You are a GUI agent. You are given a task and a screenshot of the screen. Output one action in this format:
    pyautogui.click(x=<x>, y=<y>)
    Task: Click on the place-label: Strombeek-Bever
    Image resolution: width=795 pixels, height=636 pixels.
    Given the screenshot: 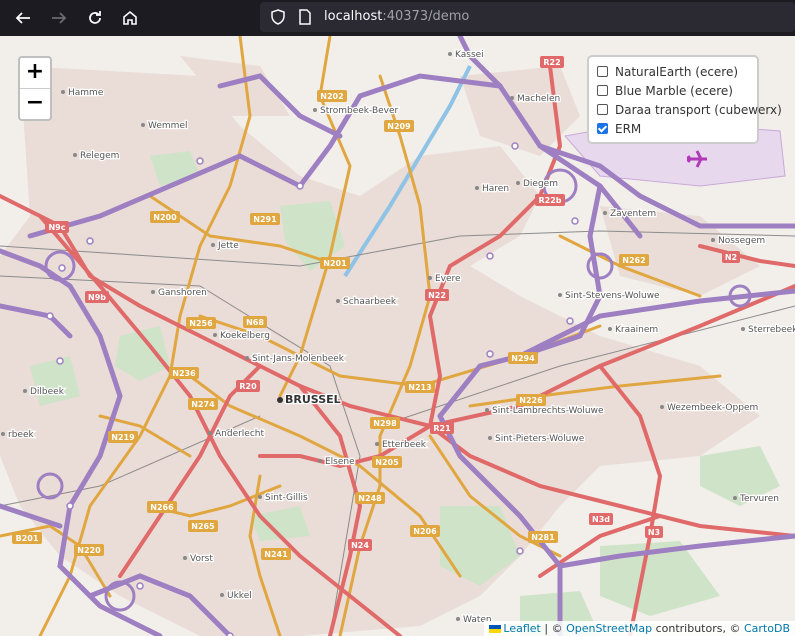 What is the action you would take?
    pyautogui.click(x=359, y=111)
    